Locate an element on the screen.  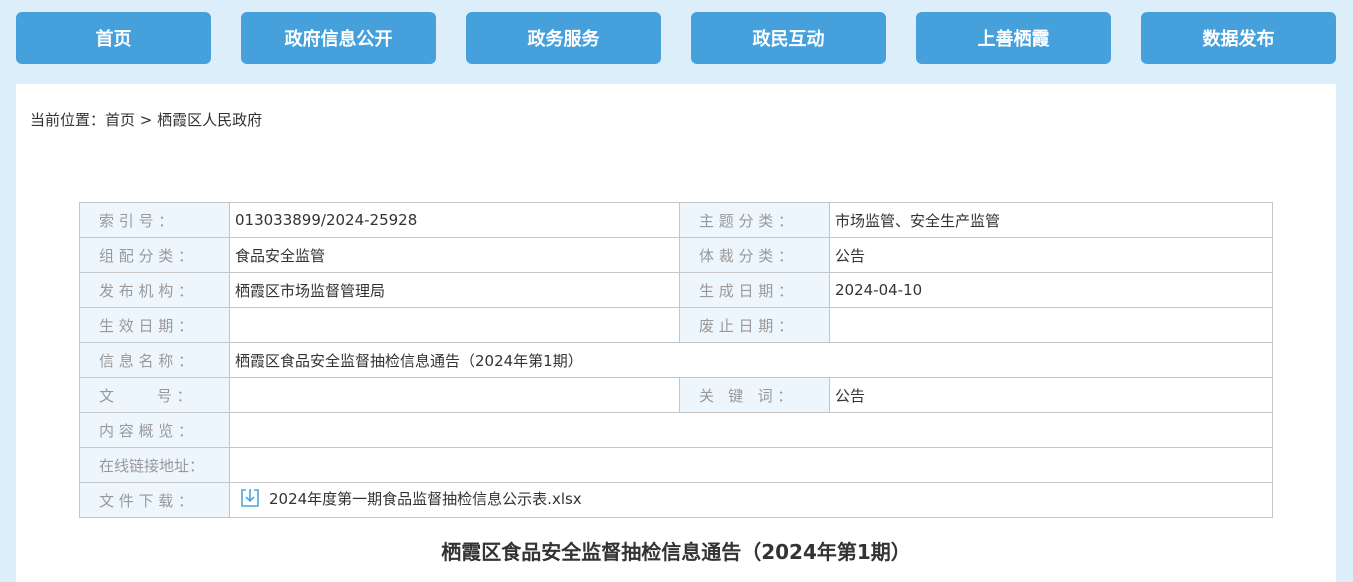
info-name-value: 栖霞区食品安全监督抽检信息通告（2024年第1期） is located at coordinates (751, 360).